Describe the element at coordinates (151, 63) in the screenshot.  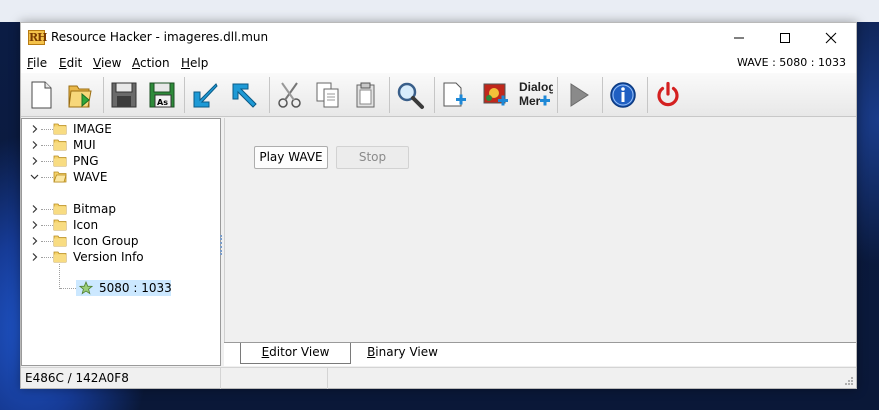
I see `menu-action: Action` at that location.